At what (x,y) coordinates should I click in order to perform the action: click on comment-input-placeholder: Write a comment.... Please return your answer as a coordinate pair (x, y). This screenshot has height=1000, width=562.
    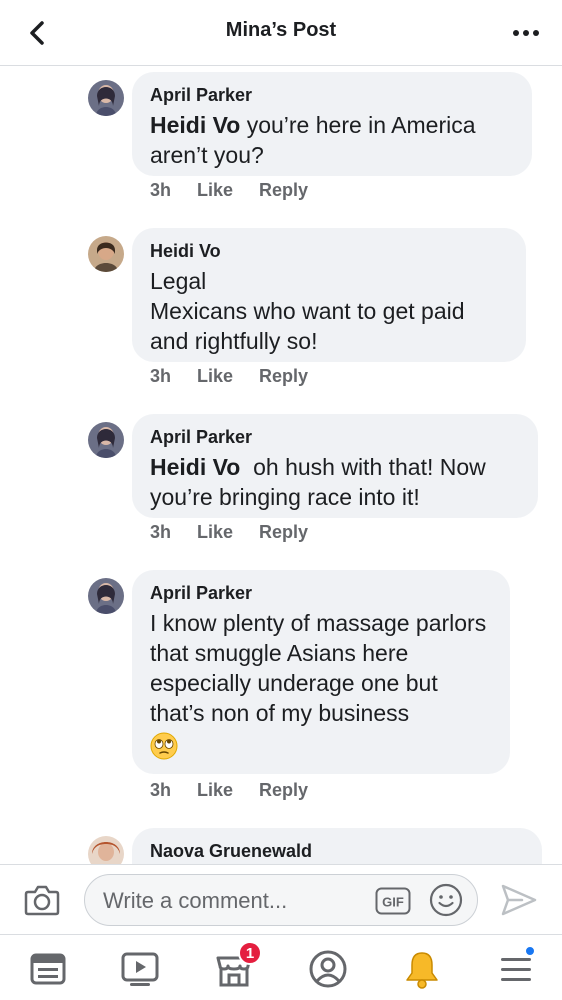
    Looking at the image, I should click on (195, 900).